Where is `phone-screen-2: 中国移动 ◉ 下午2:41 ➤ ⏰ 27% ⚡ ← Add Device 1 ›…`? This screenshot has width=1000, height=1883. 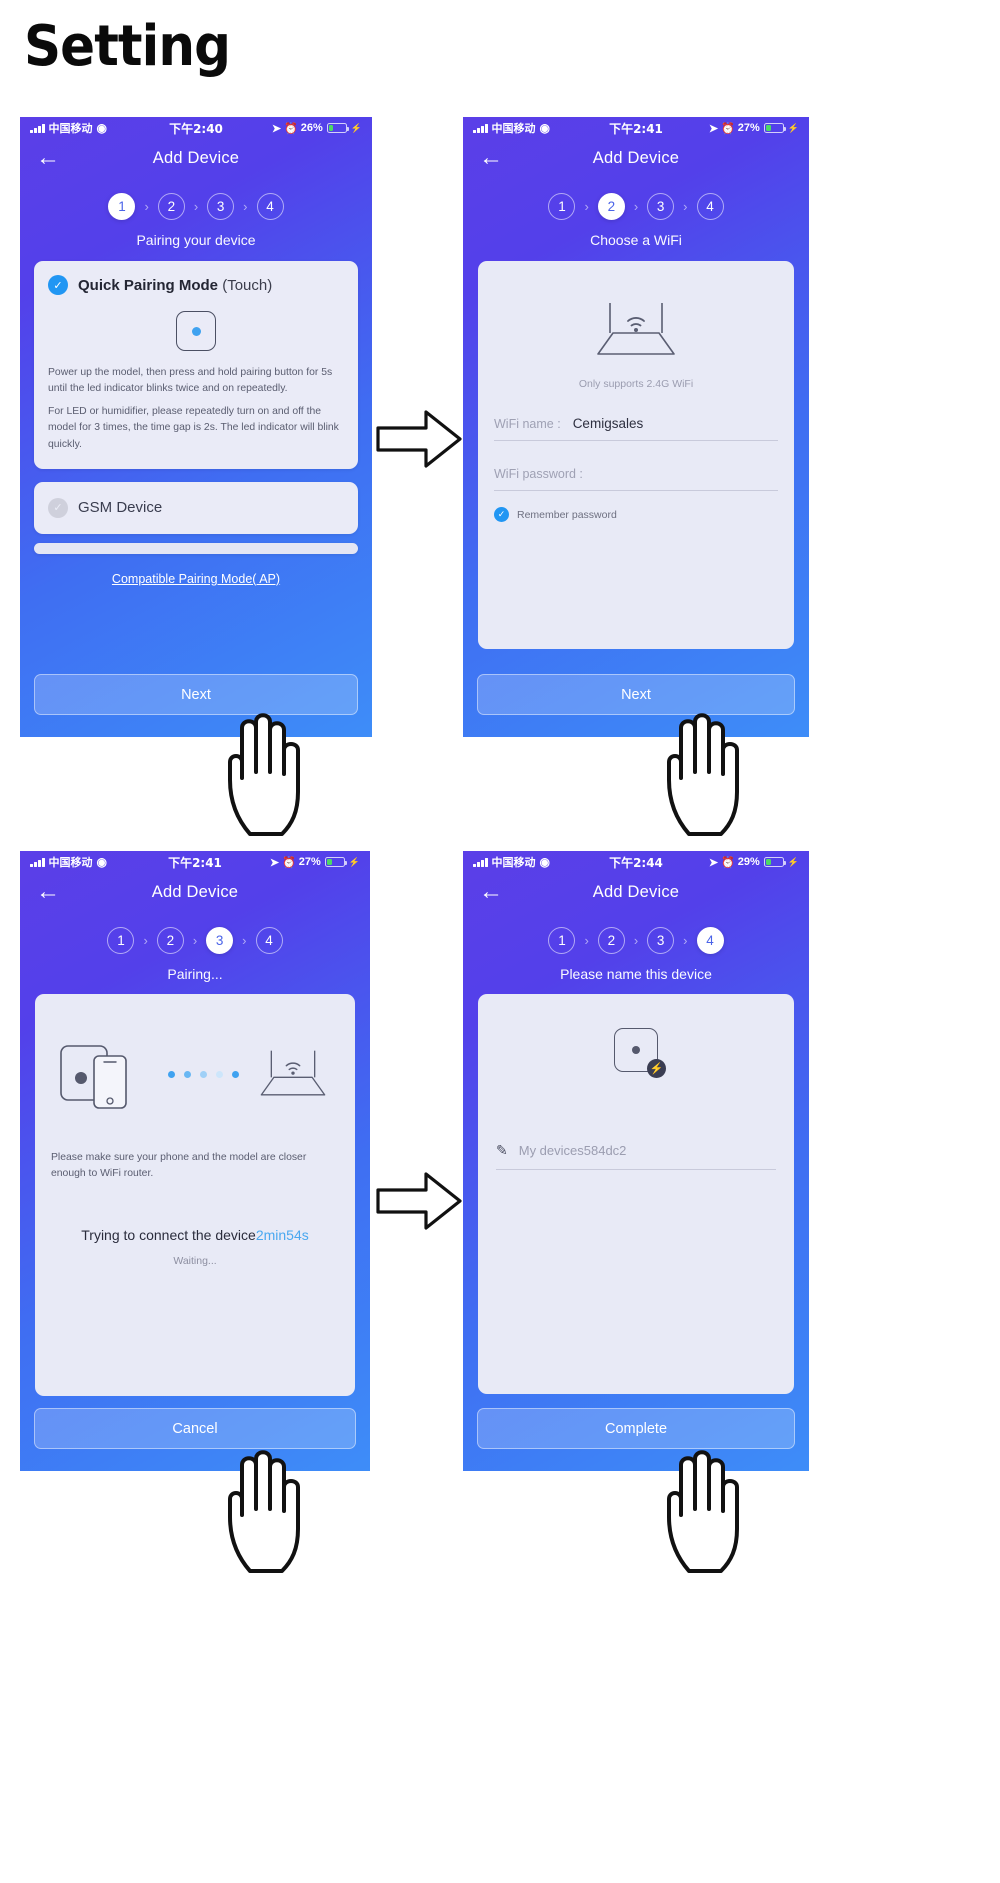 phone-screen-2: 中国移动 ◉ 下午2:41 ➤ ⏰ 27% ⚡ ← Add Device 1 ›… is located at coordinates (636, 427).